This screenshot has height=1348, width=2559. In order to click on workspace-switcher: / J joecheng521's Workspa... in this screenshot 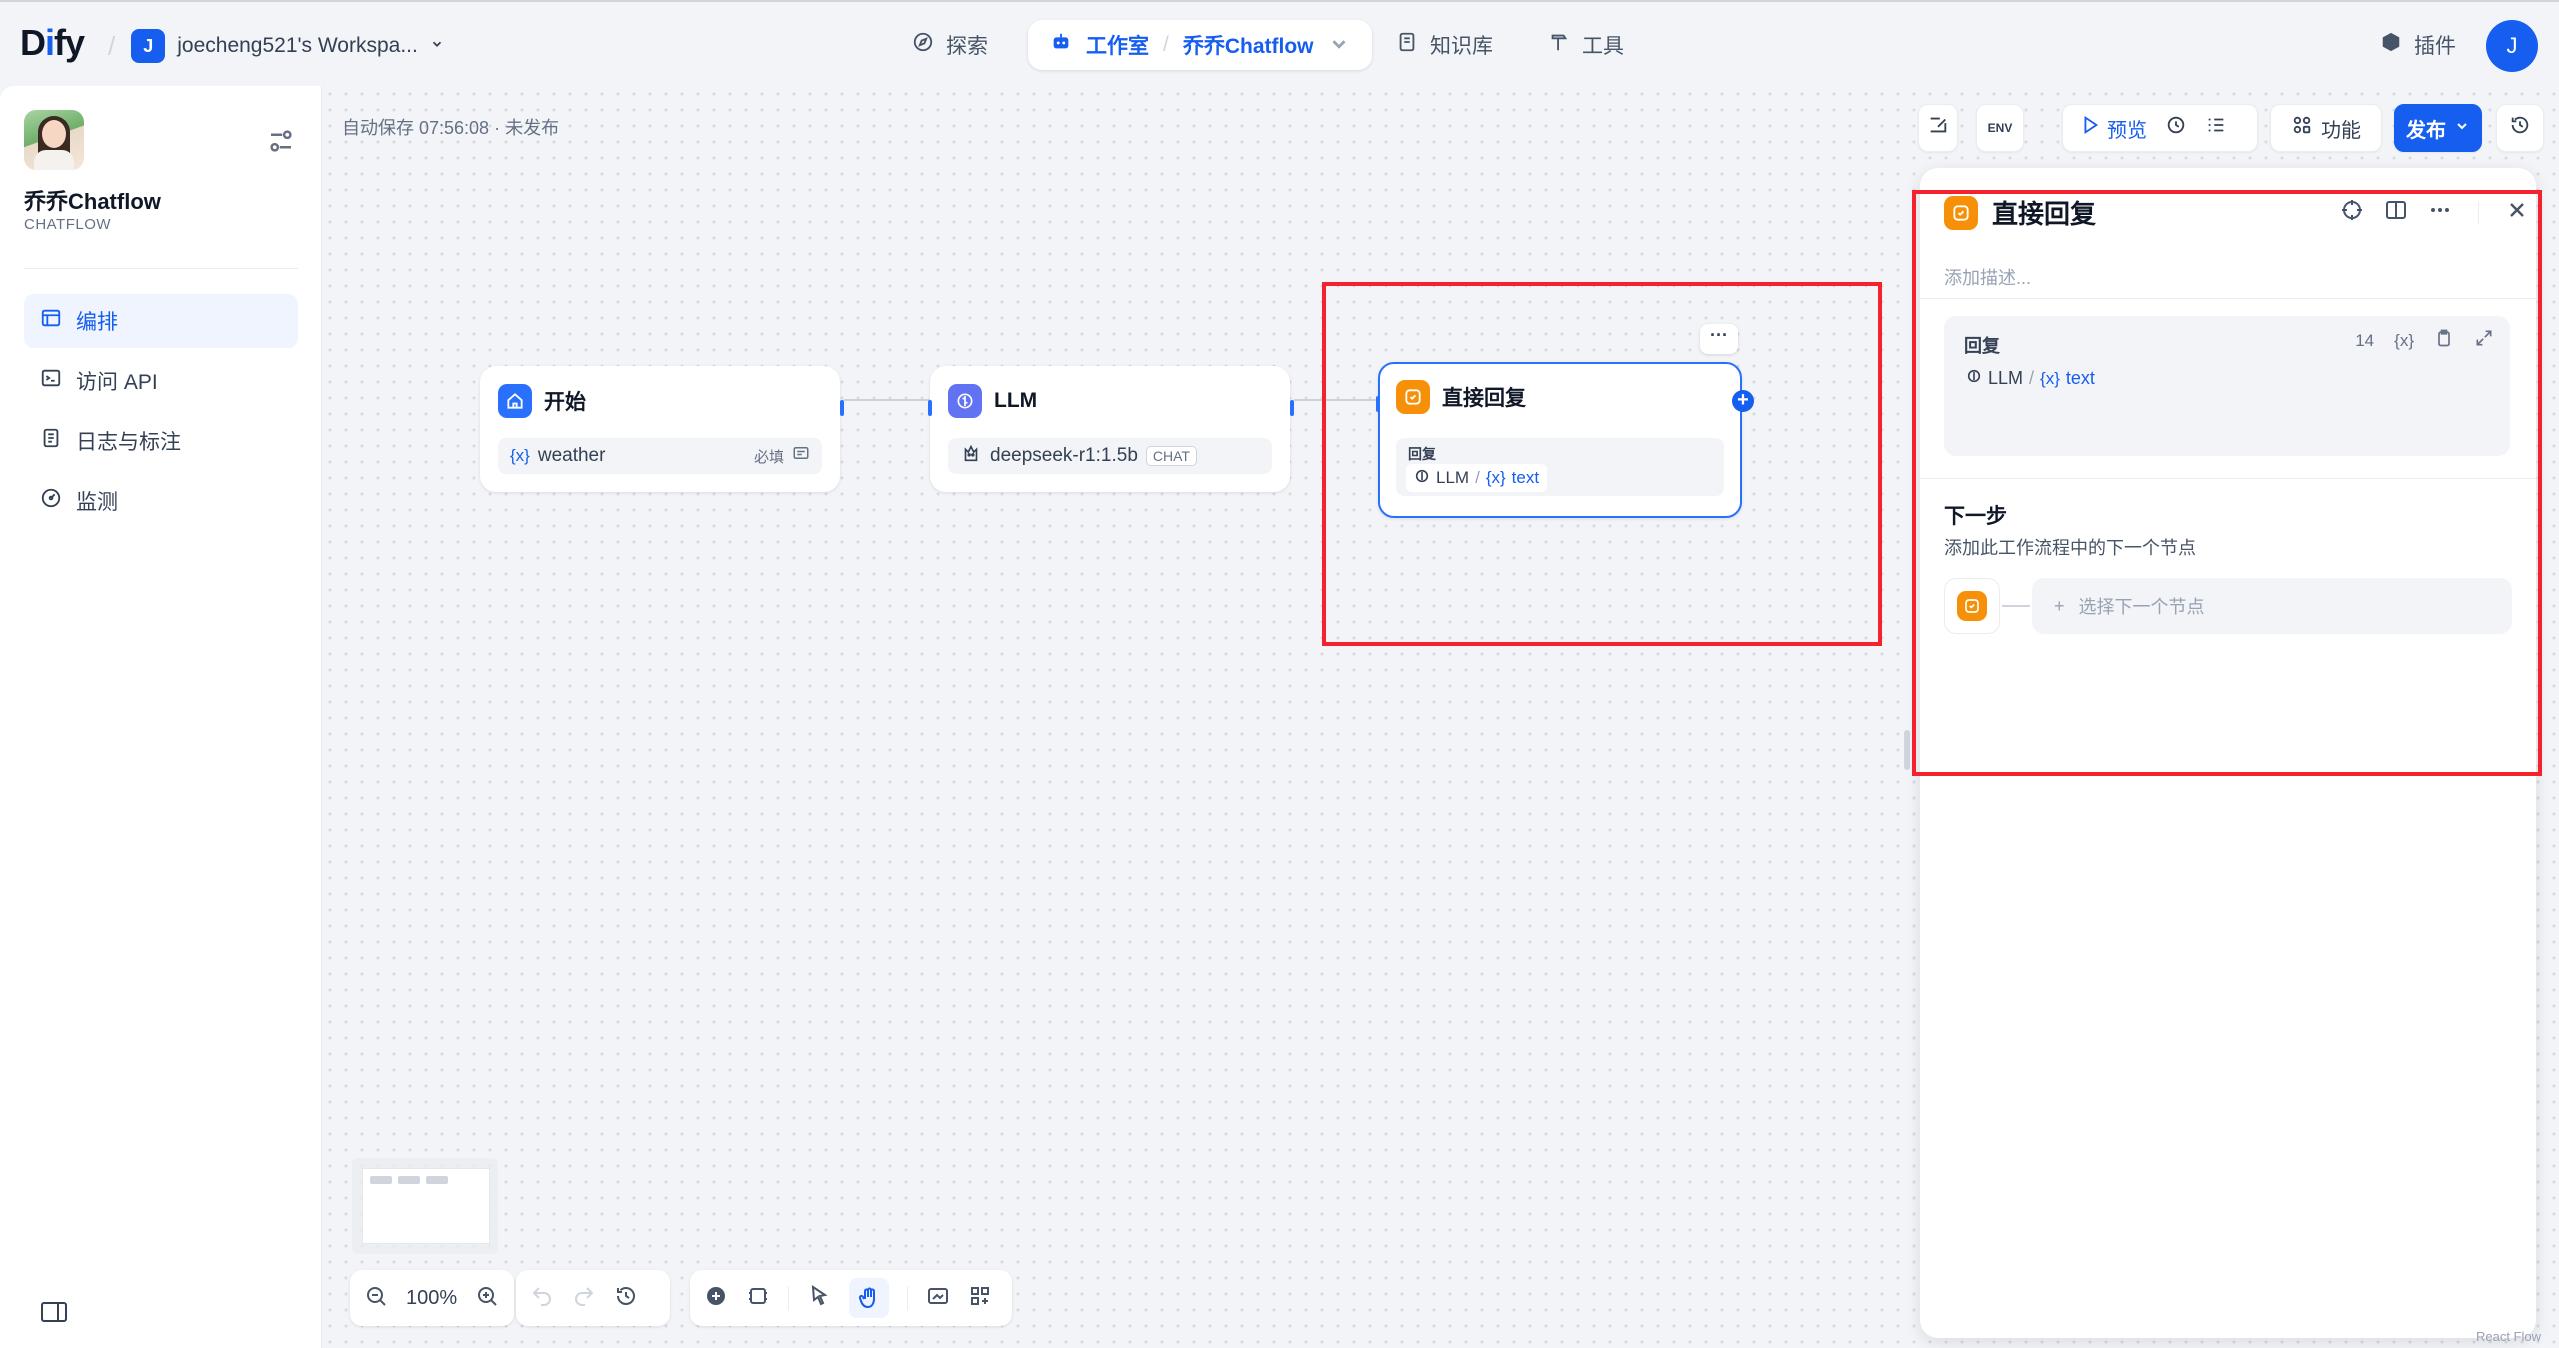, I will do `click(276, 46)`.